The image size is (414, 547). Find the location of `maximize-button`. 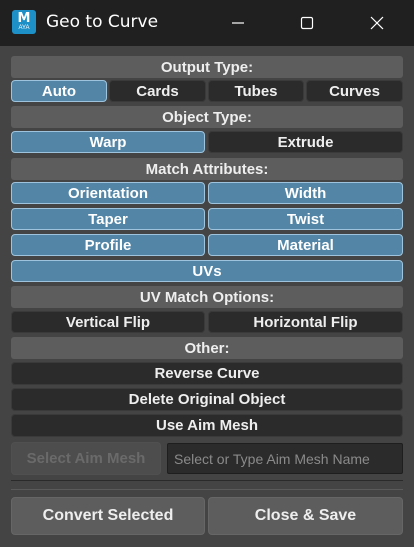

maximize-button is located at coordinates (307, 23).